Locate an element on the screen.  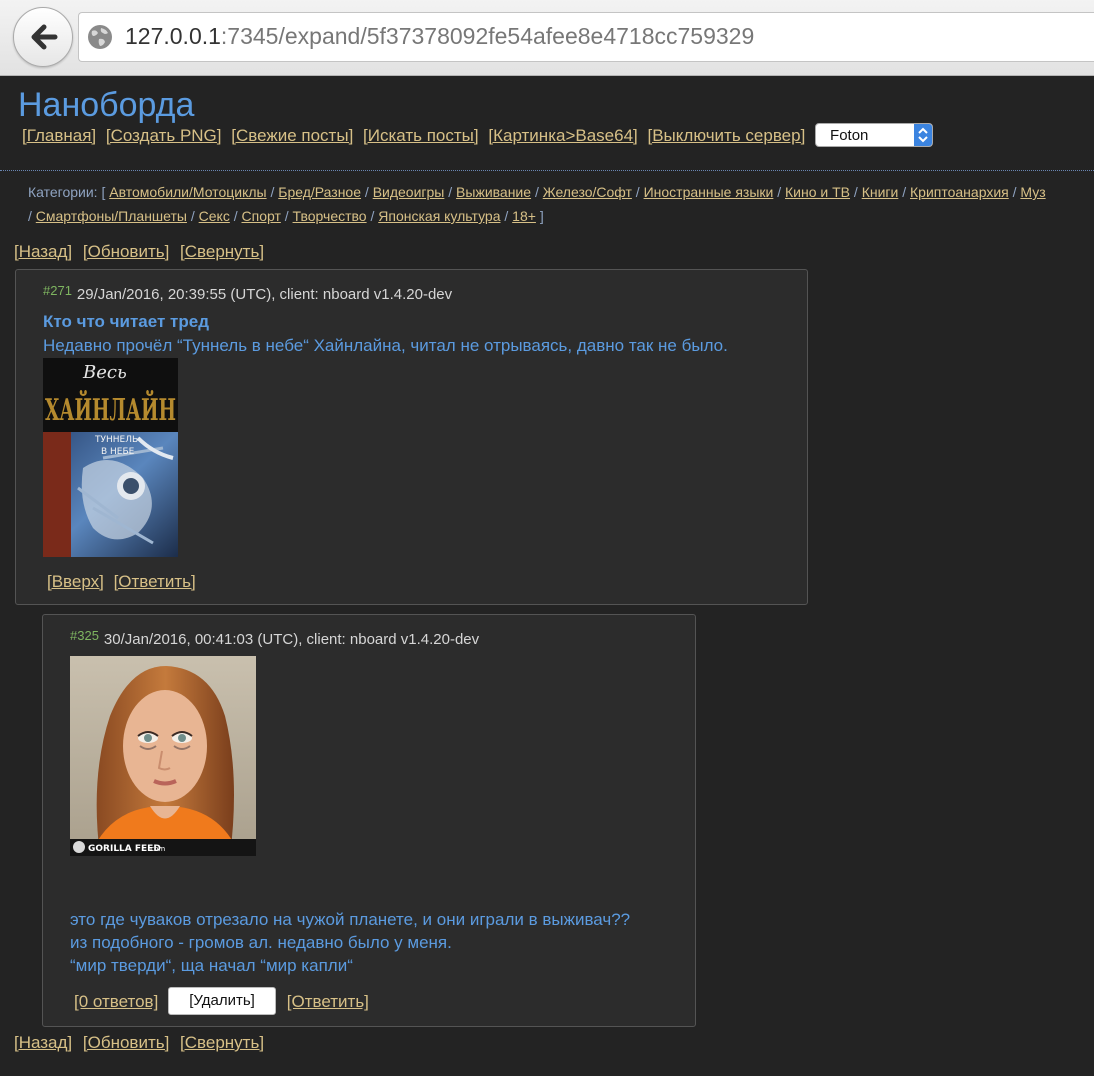
nav-image-base64: [Картинка>Base64] is located at coordinates (562, 135).